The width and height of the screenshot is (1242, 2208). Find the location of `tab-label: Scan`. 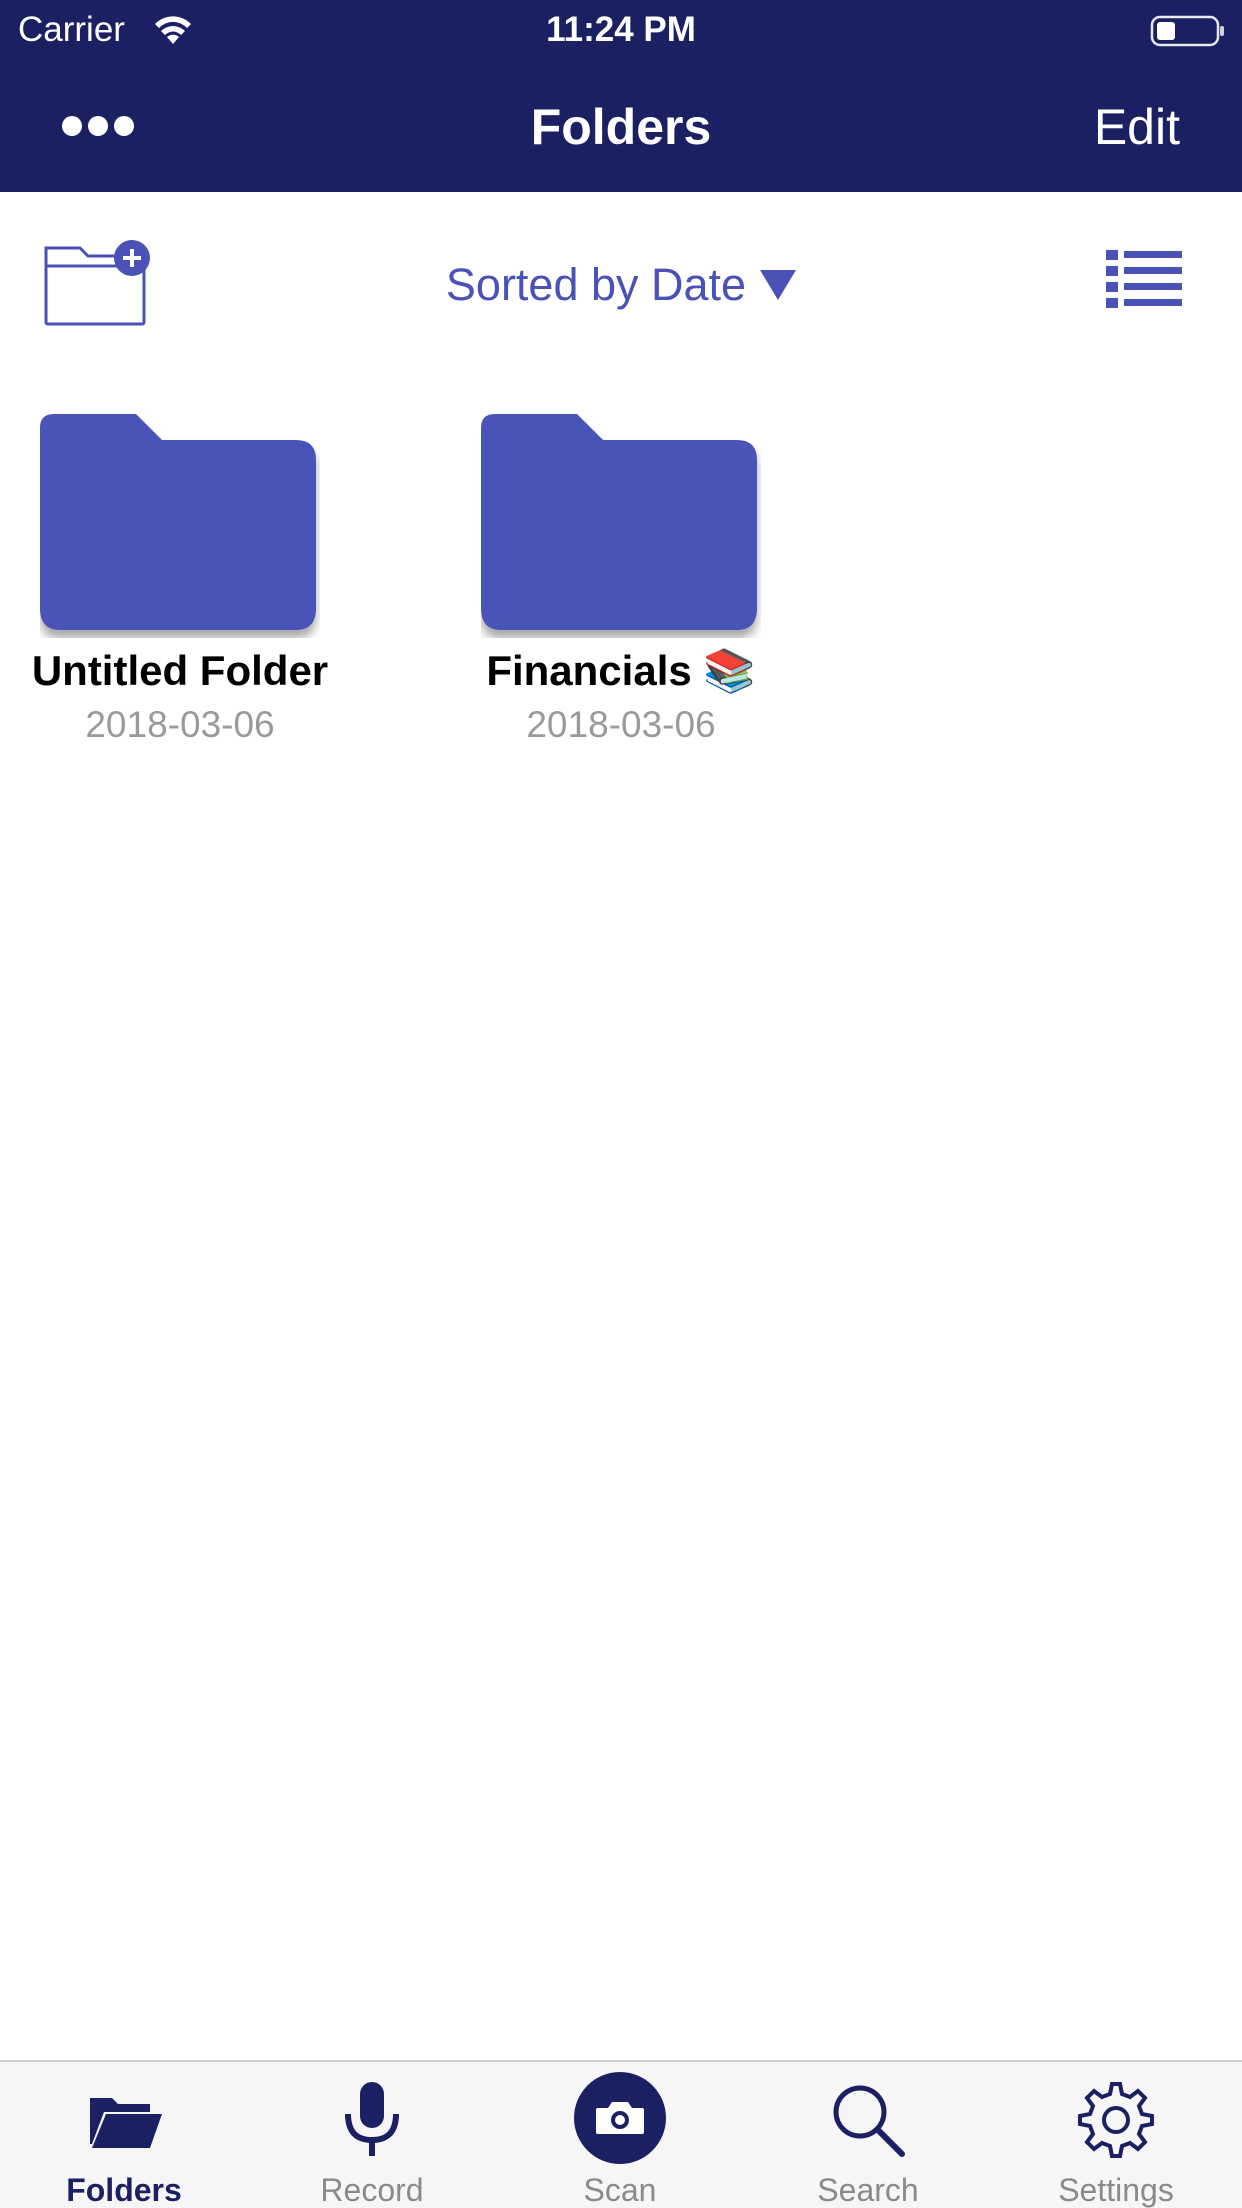

tab-label: Scan is located at coordinates (620, 2190).